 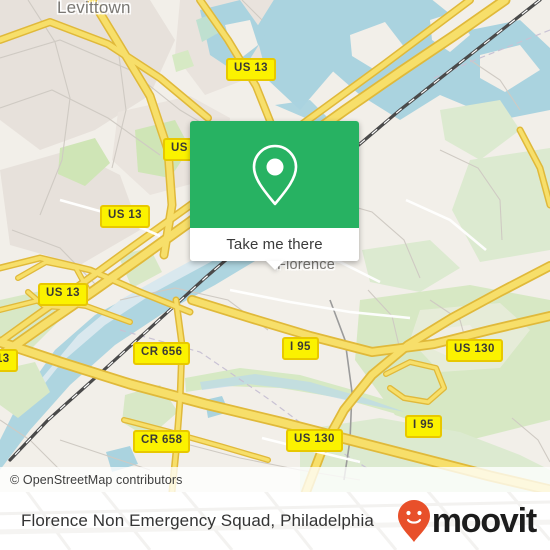 I want to click on card-pointer-tail, so click(x=274, y=265).